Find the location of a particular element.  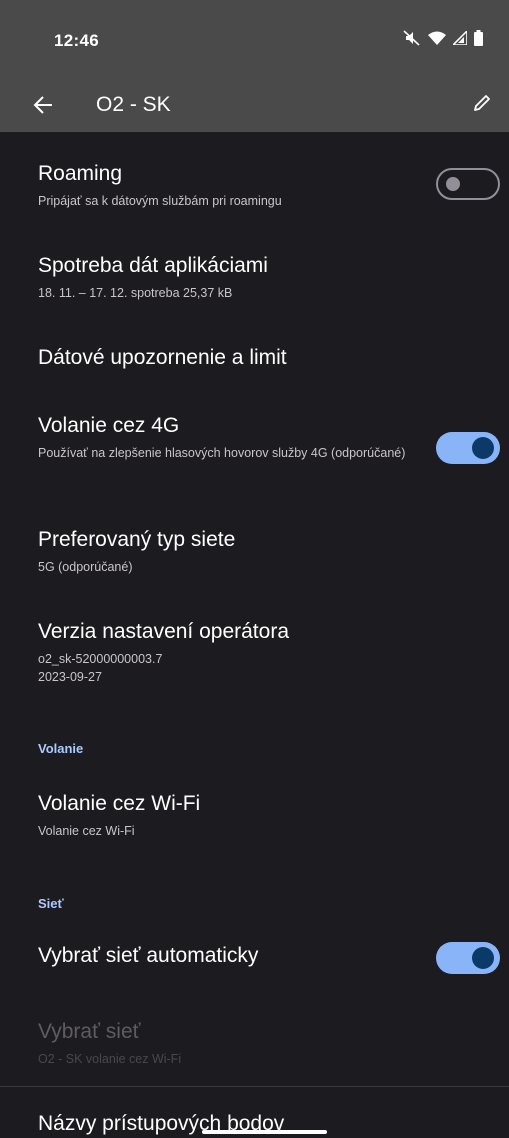

setting-wifi-calling: Volanie cez Wi-Fi Volanie cez Wi-Fi is located at coordinates (254, 814).